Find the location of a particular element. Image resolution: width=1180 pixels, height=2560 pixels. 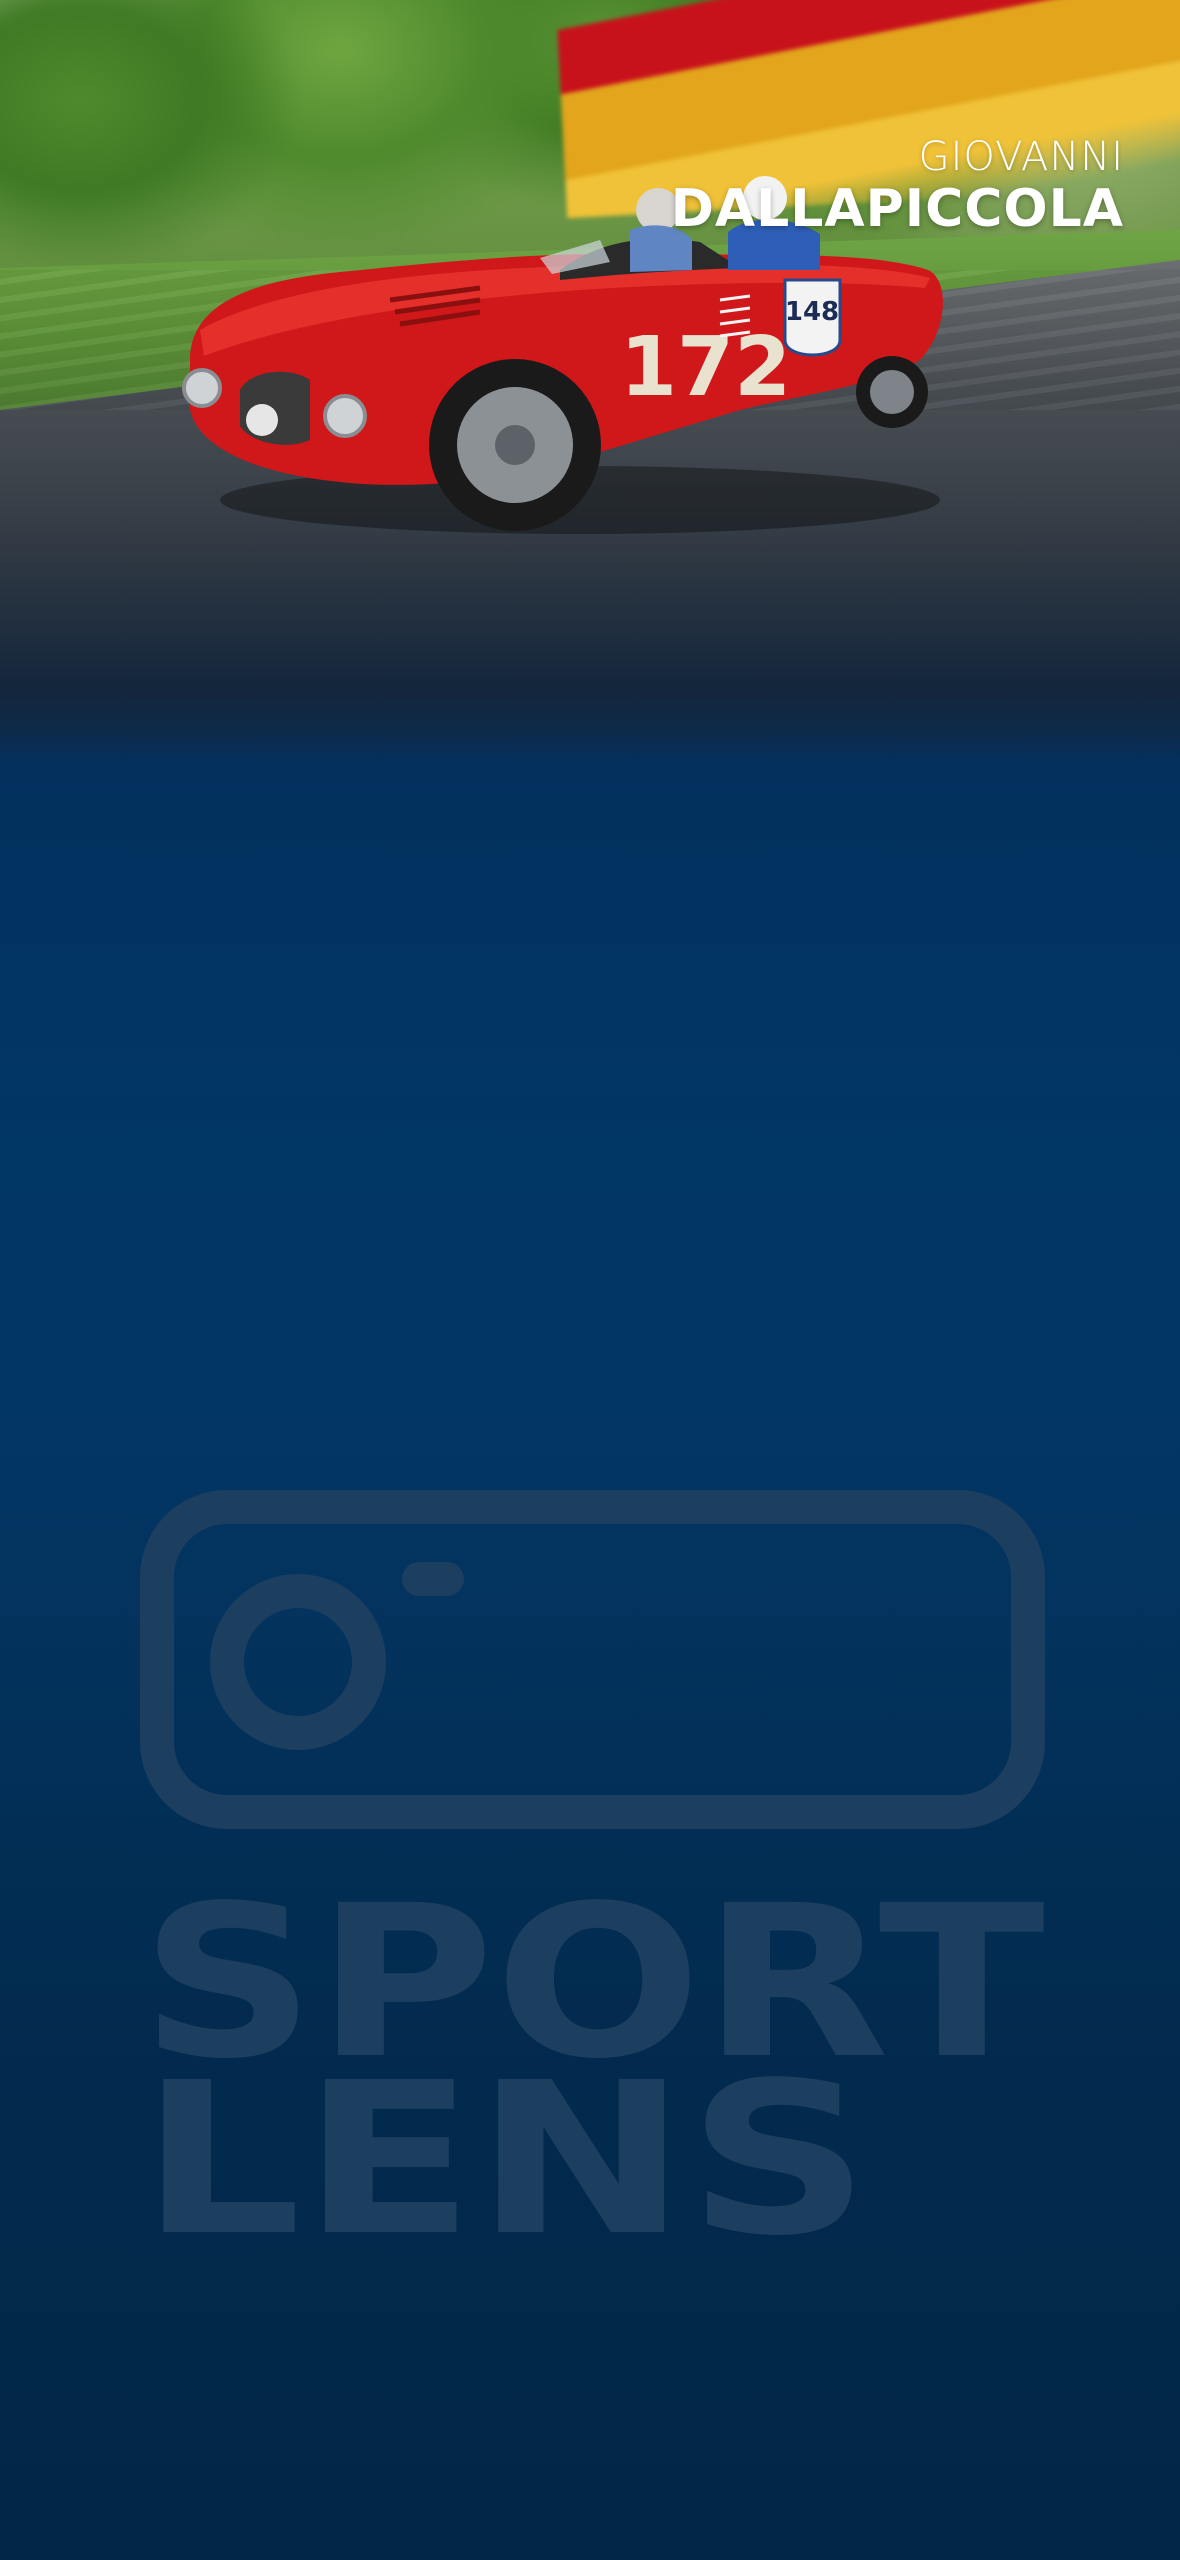

driver-last-name: DALLAPICCOLA is located at coordinates (897, 209).